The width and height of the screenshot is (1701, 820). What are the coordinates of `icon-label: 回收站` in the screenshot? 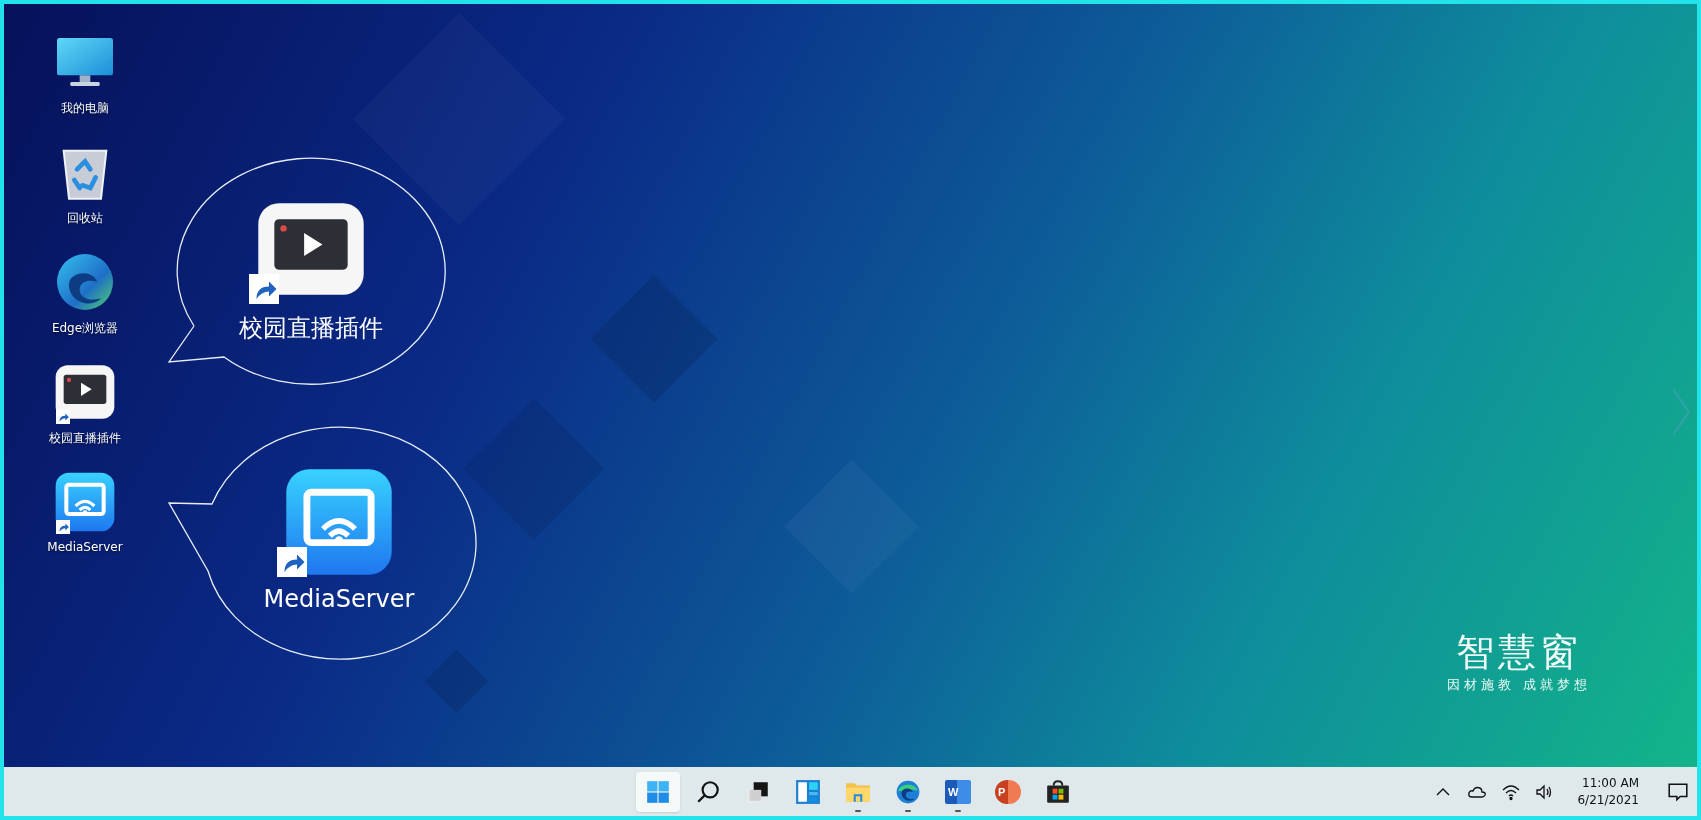 It's located at (85, 218).